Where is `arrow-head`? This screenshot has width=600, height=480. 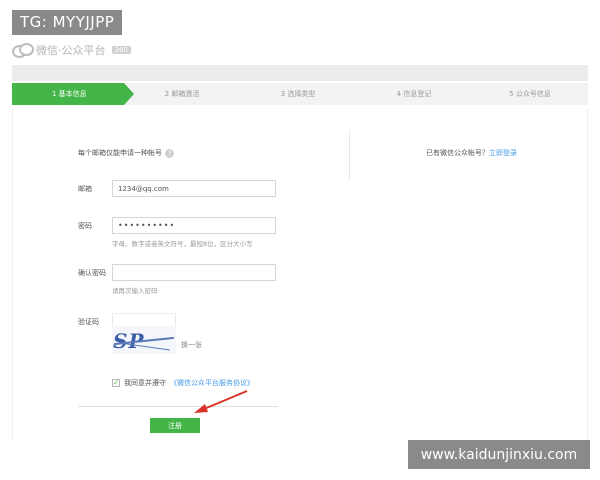
arrow-head is located at coordinates (201, 408).